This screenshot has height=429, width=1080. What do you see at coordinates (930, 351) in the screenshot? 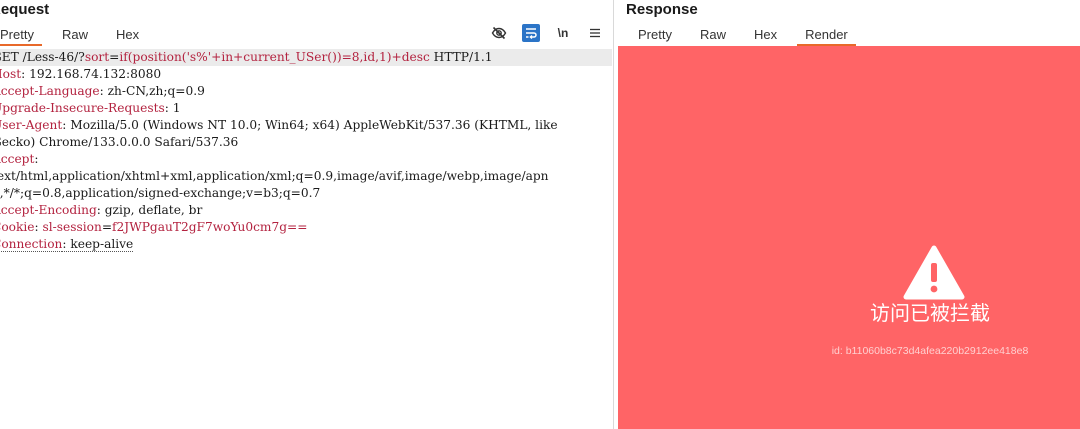
I see `block-id: id: b11060b8c73d4afea220b2912ee418e8` at bounding box center [930, 351].